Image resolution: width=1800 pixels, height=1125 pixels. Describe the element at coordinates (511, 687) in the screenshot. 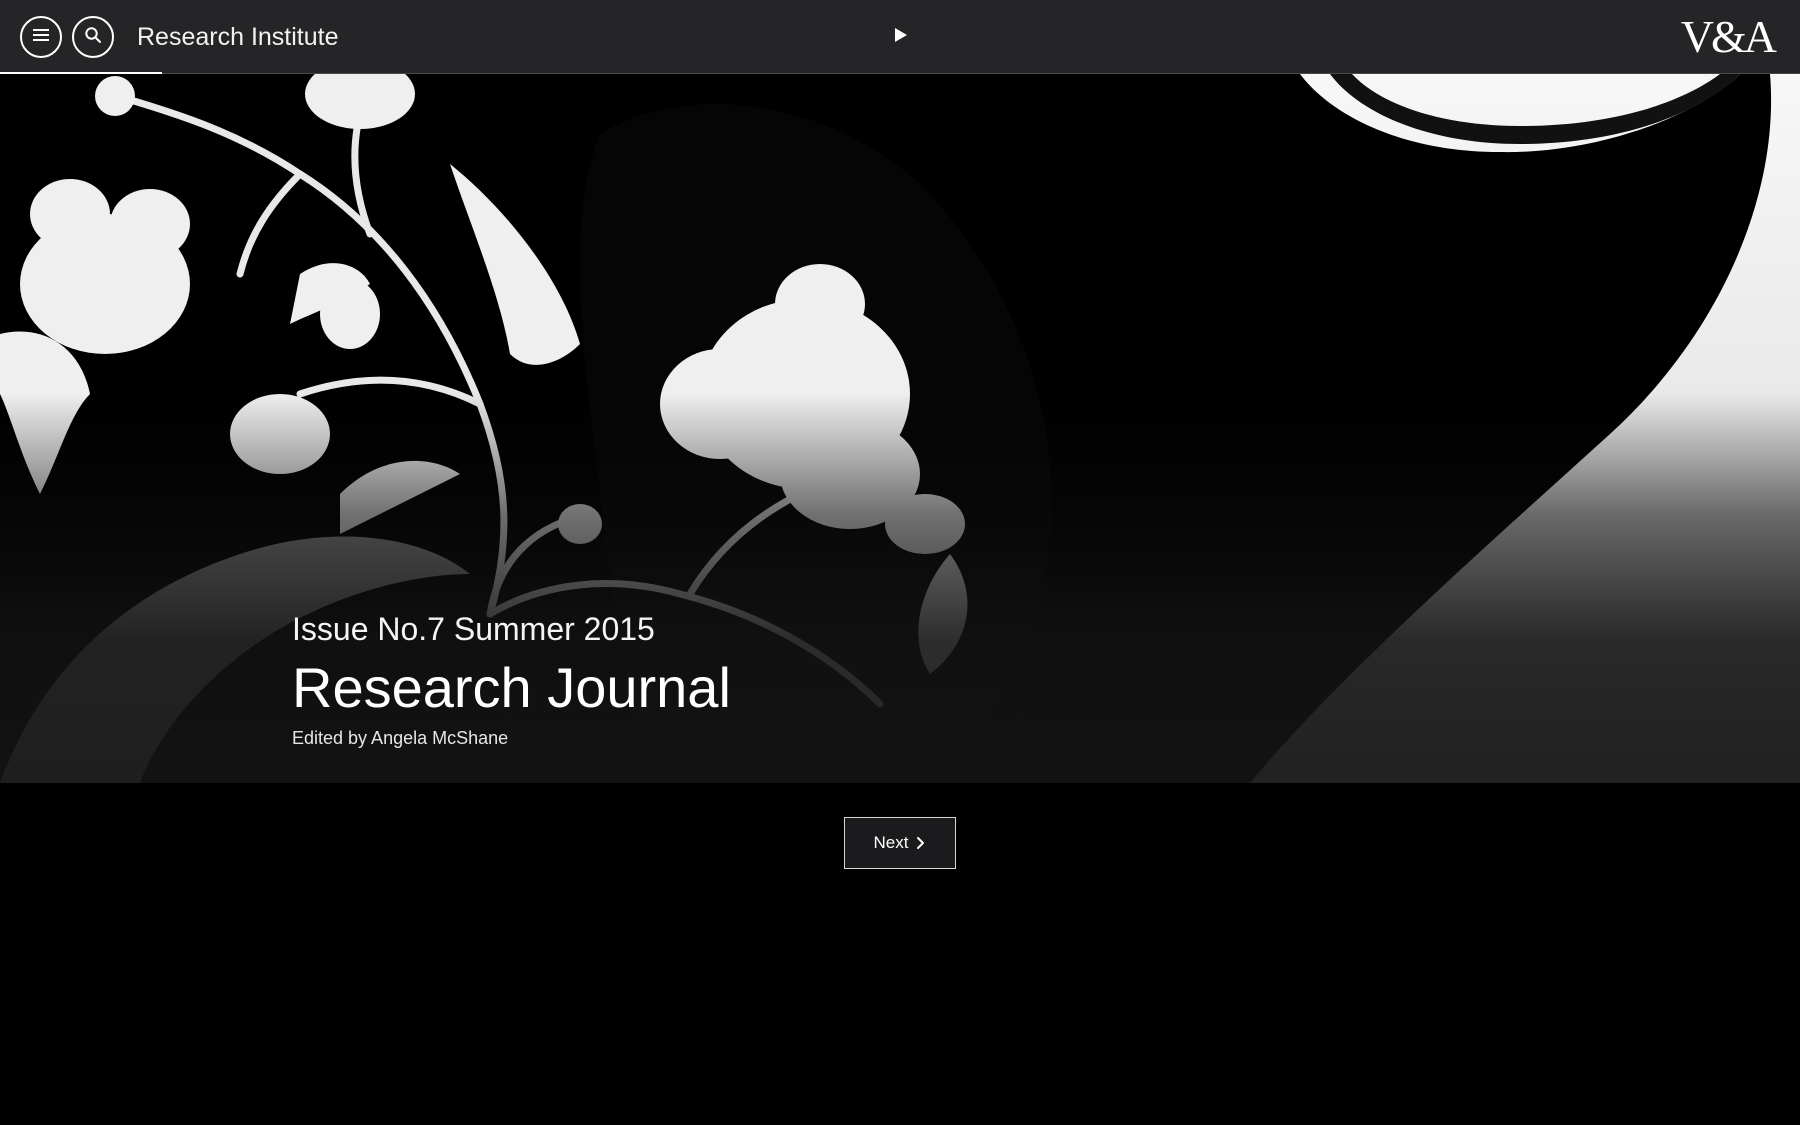

I see `page-title: Research Journal` at that location.